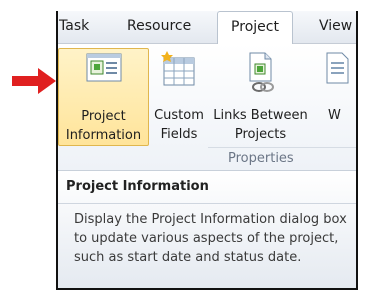  What do you see at coordinates (261, 158) in the screenshot?
I see `group-label-properties: Properties` at bounding box center [261, 158].